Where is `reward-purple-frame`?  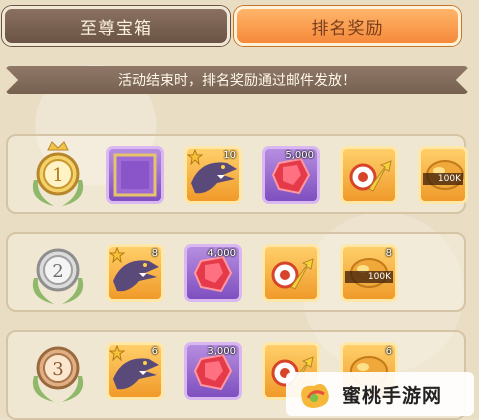 reward-purple-frame is located at coordinates (135, 175).